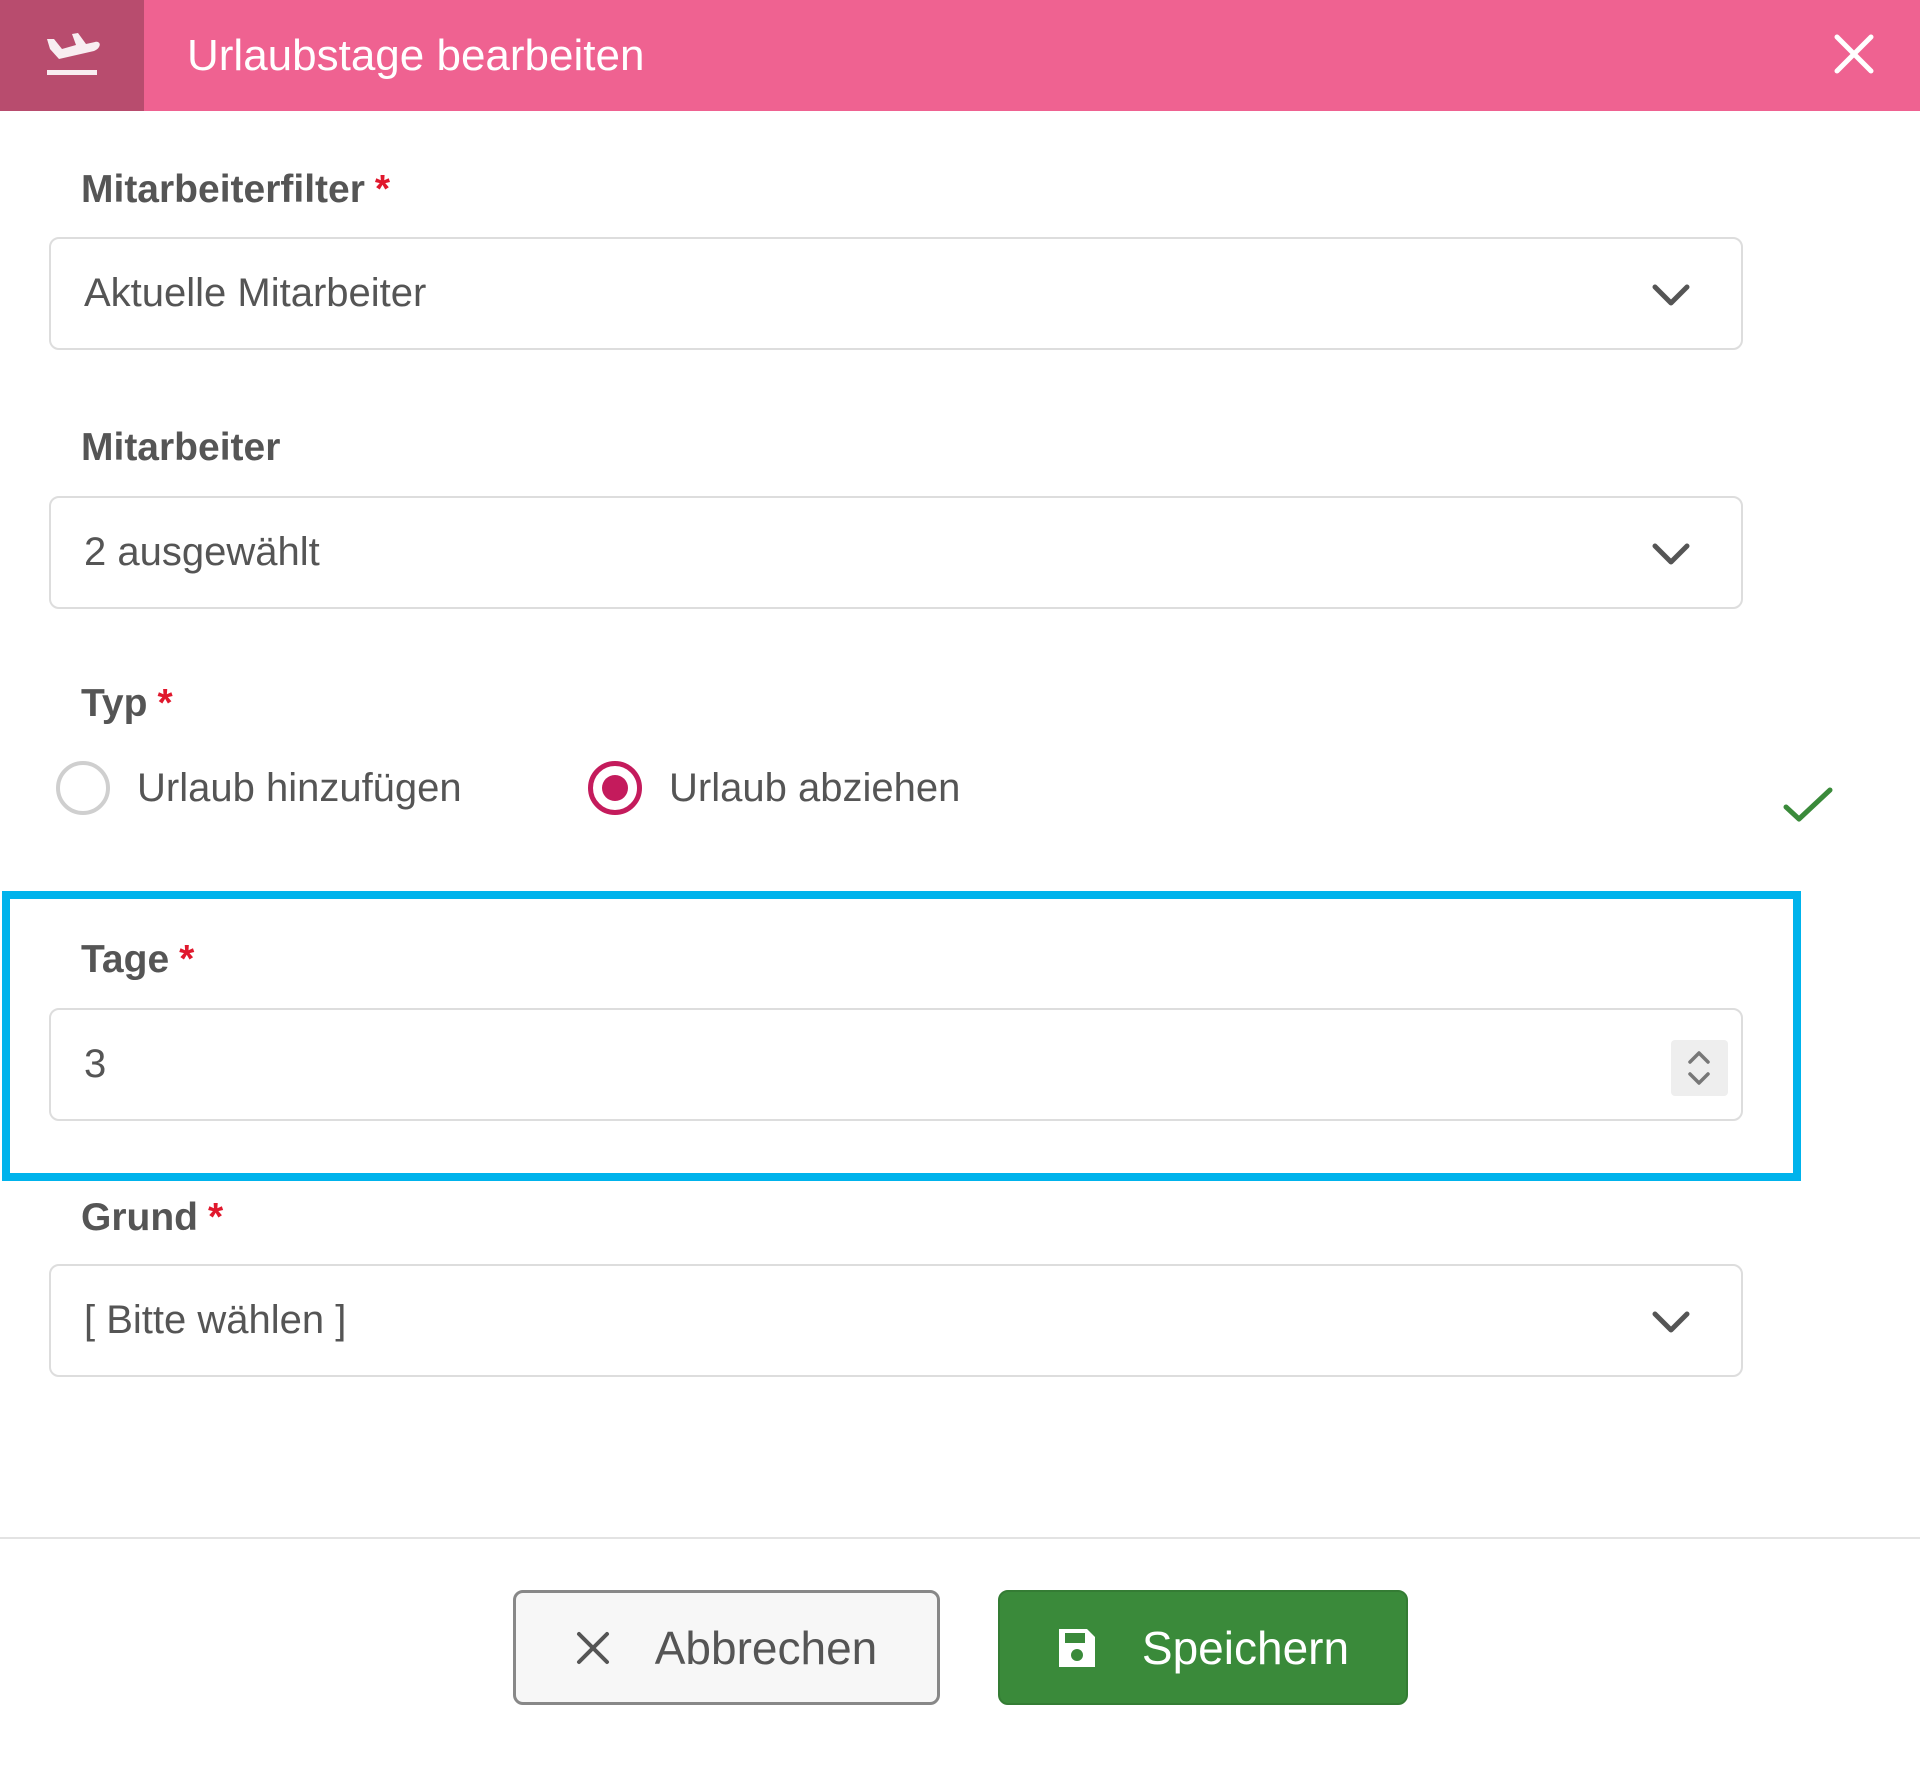 The image size is (1920, 1767). Describe the element at coordinates (766, 1647) in the screenshot. I see `cancel-button-label: Abbrechen` at that location.